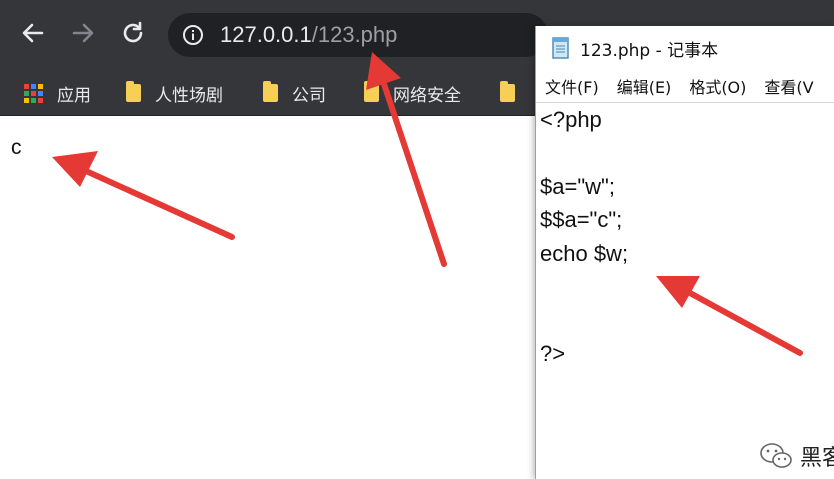 This screenshot has width=834, height=479. Describe the element at coordinates (560, 48) in the screenshot. I see `notepad-icon` at that location.